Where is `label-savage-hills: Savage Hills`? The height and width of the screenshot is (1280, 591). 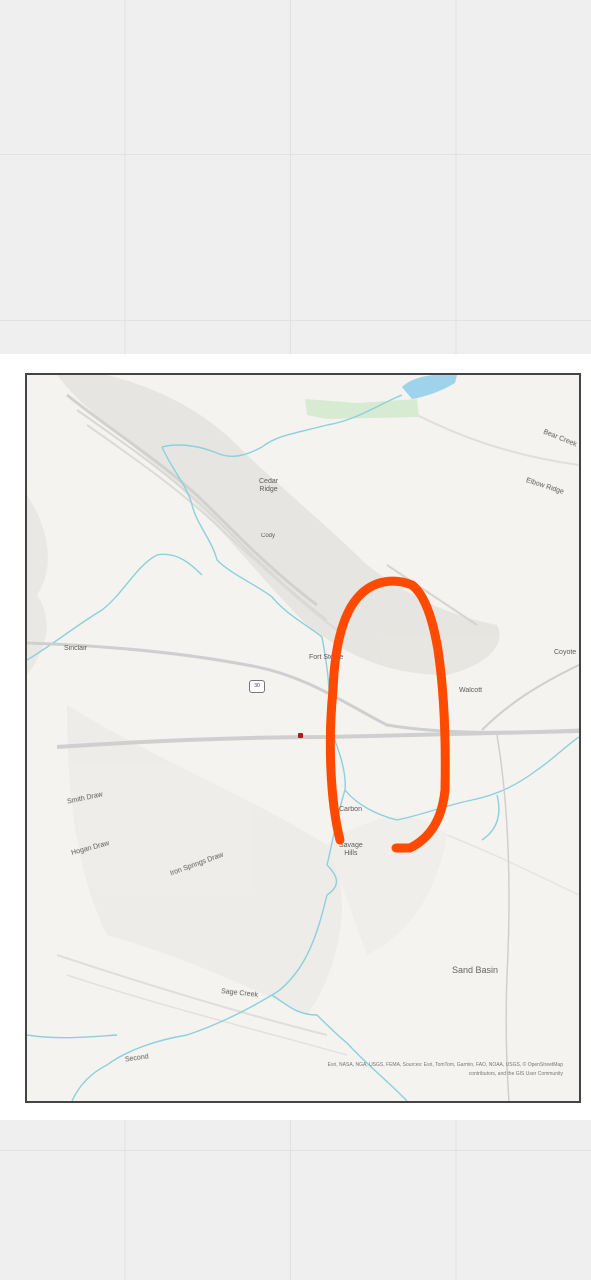 label-savage-hills: Savage Hills is located at coordinates (351, 849).